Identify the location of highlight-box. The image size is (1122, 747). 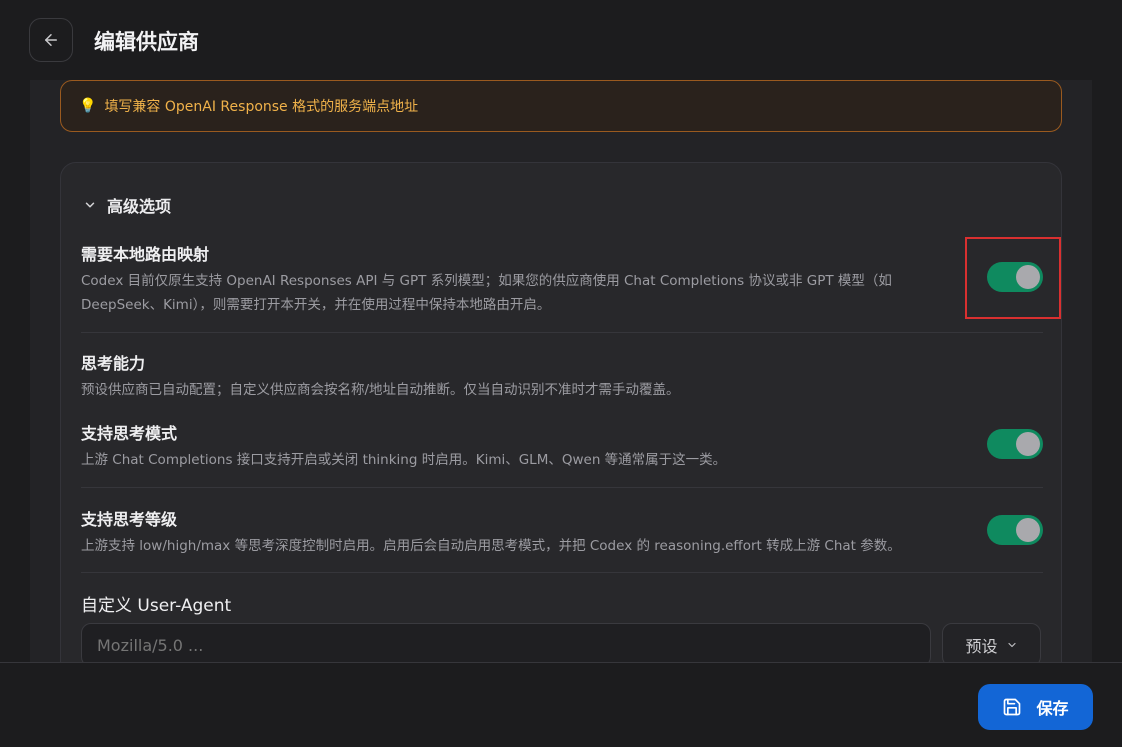
(1013, 278).